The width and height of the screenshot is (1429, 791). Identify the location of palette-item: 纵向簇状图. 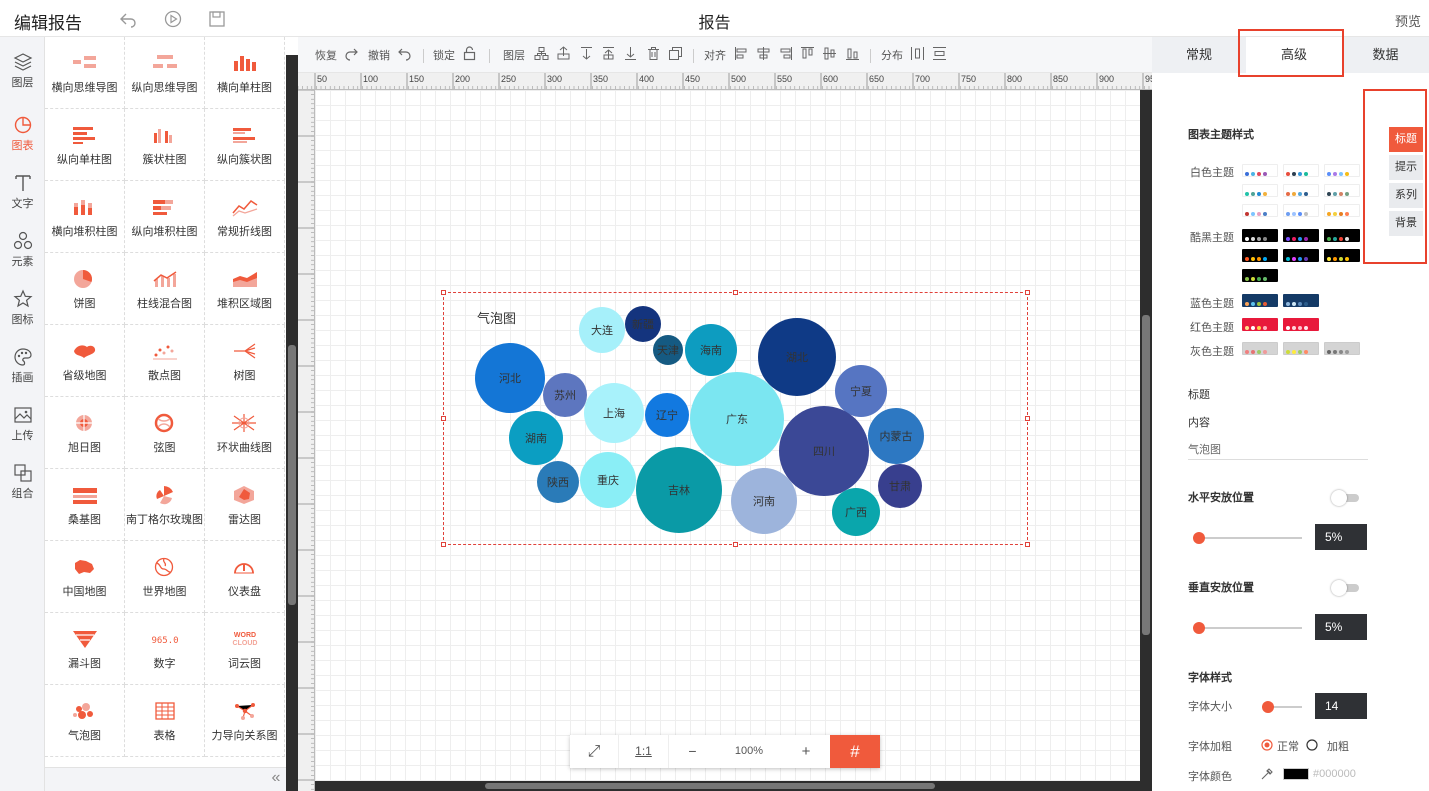
(245, 145).